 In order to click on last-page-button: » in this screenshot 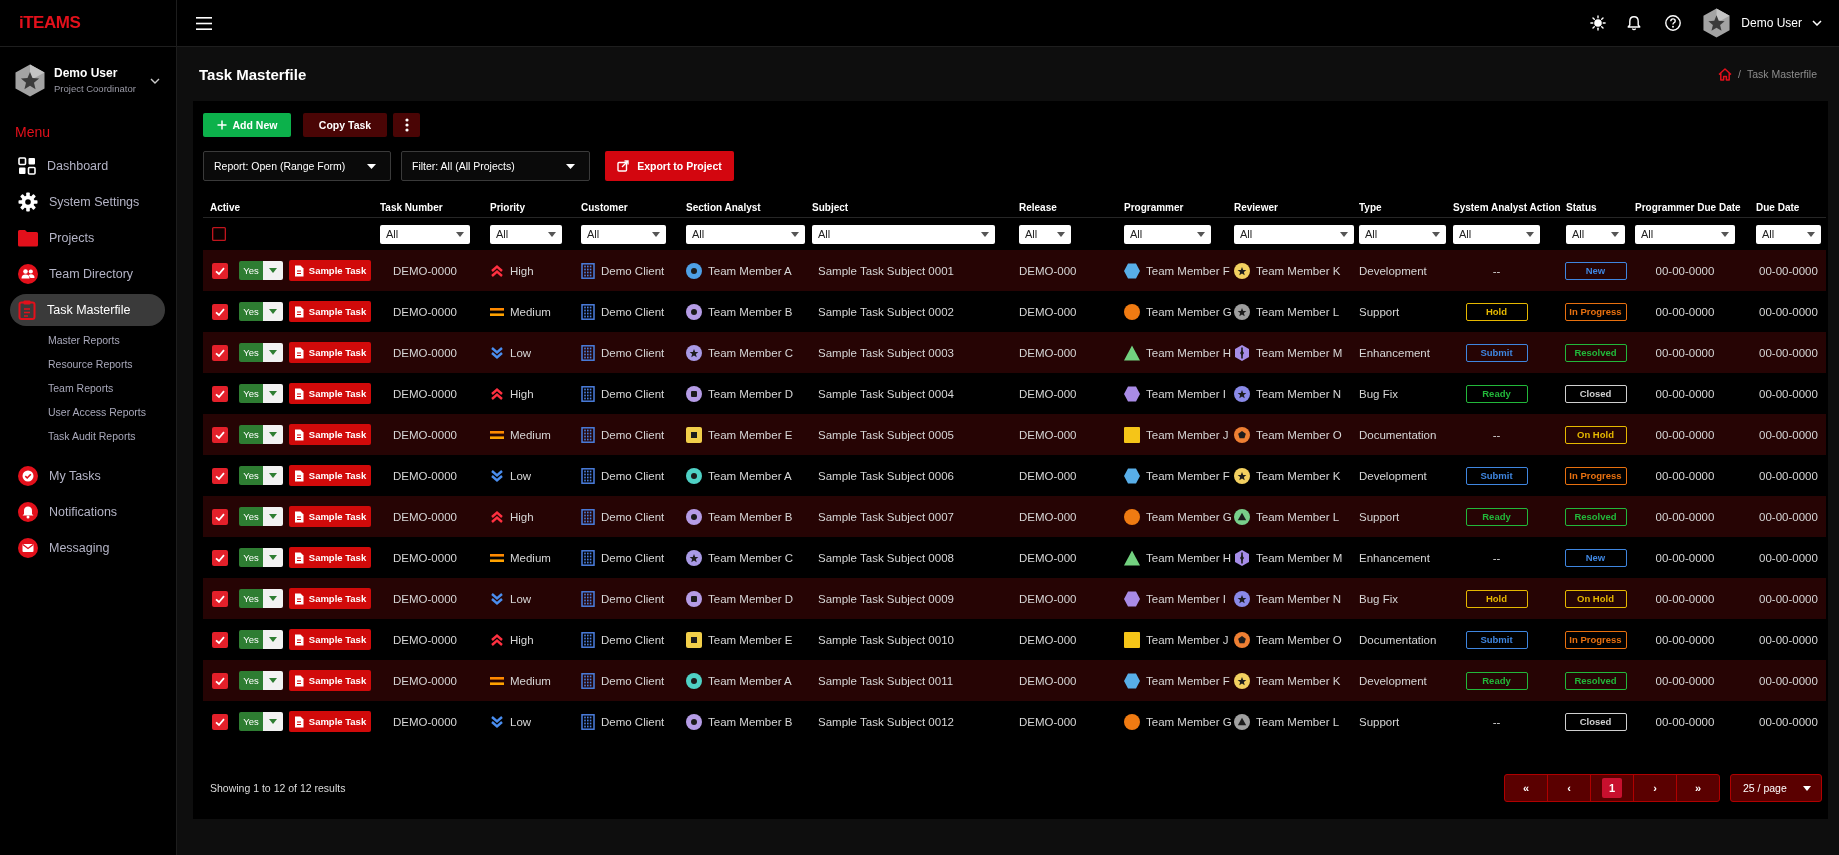, I will do `click(1698, 788)`.